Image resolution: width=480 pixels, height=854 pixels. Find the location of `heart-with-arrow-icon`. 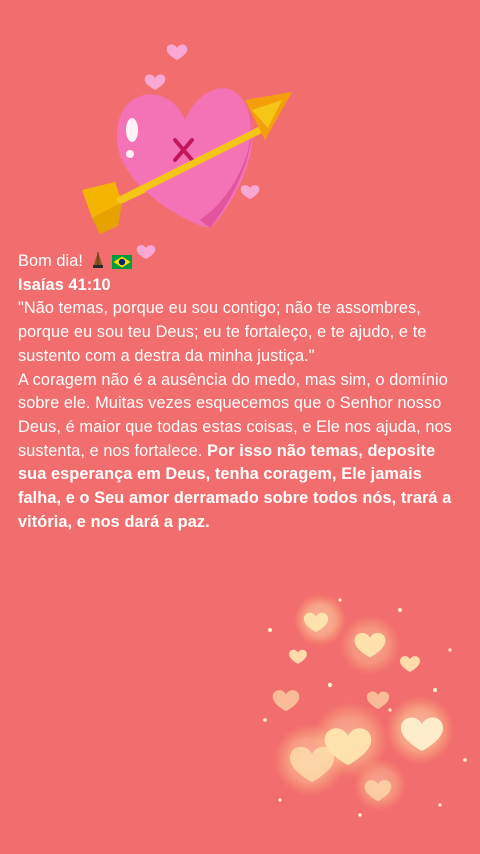

heart-with-arrow-icon is located at coordinates (187, 151).